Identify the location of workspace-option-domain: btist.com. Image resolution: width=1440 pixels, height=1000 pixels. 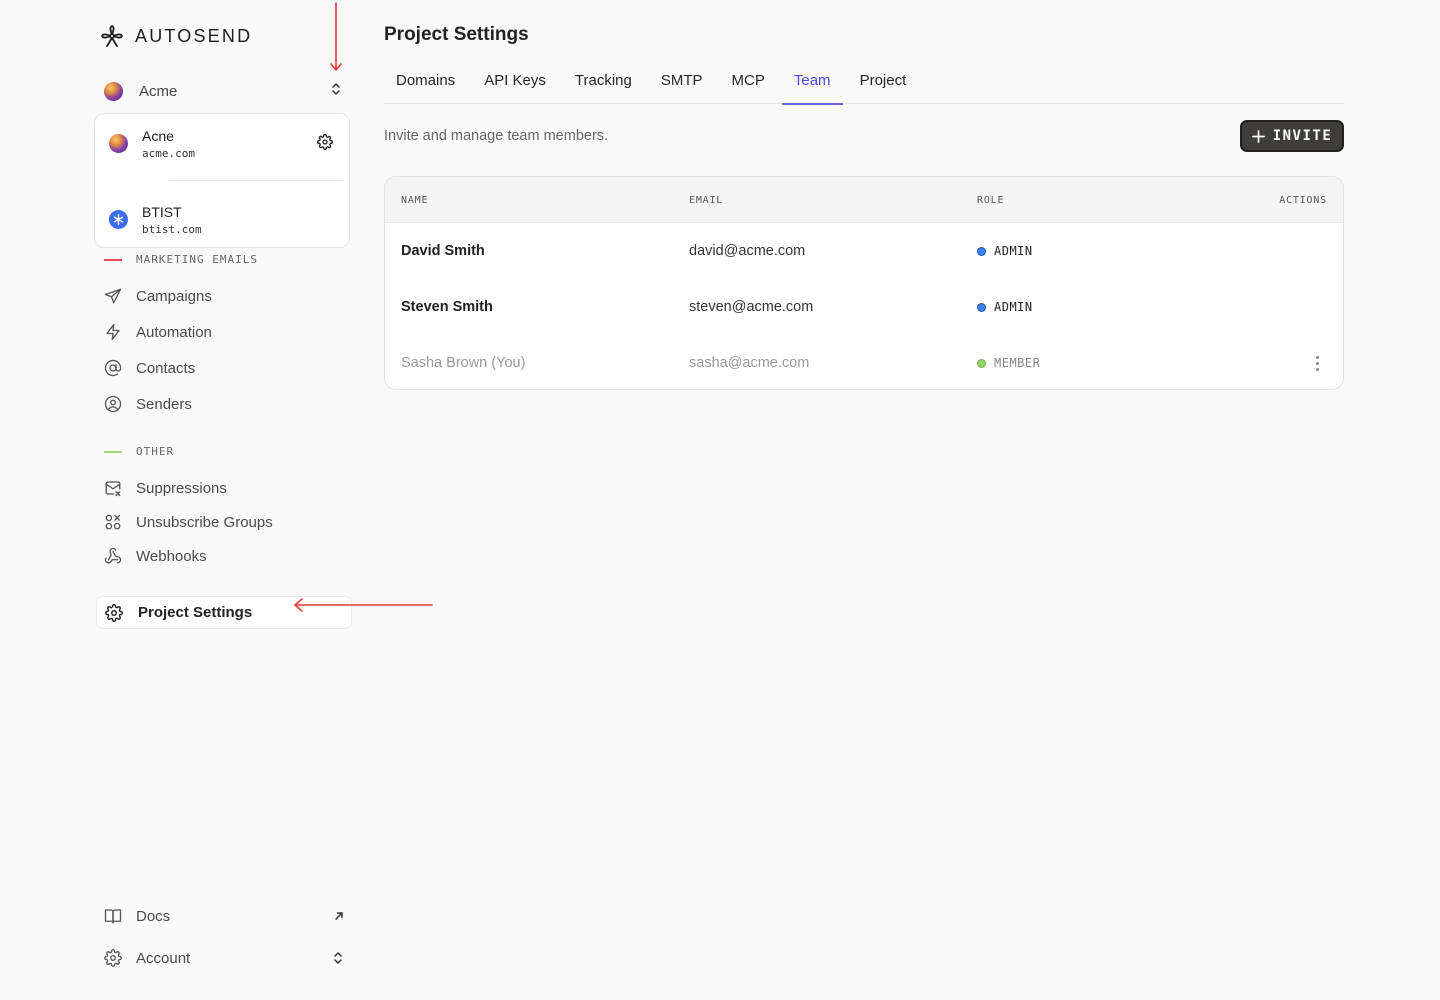
(172, 229).